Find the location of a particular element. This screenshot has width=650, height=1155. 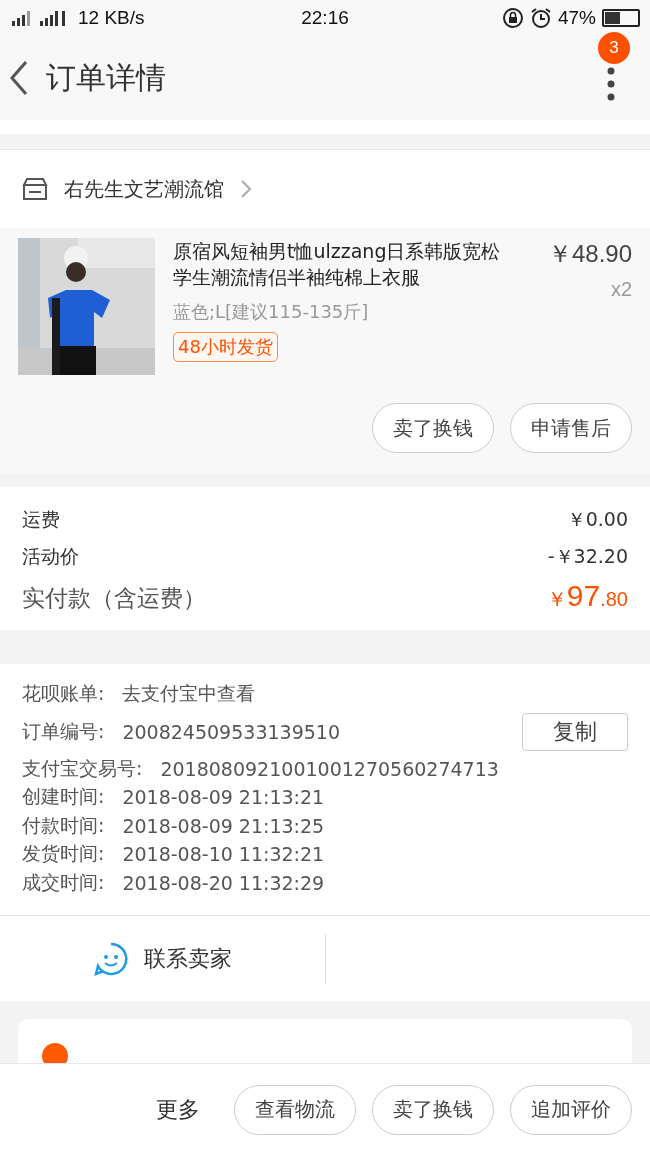

product-variant: 蓝色;L[建议115-135斤] is located at coordinates (271, 312).